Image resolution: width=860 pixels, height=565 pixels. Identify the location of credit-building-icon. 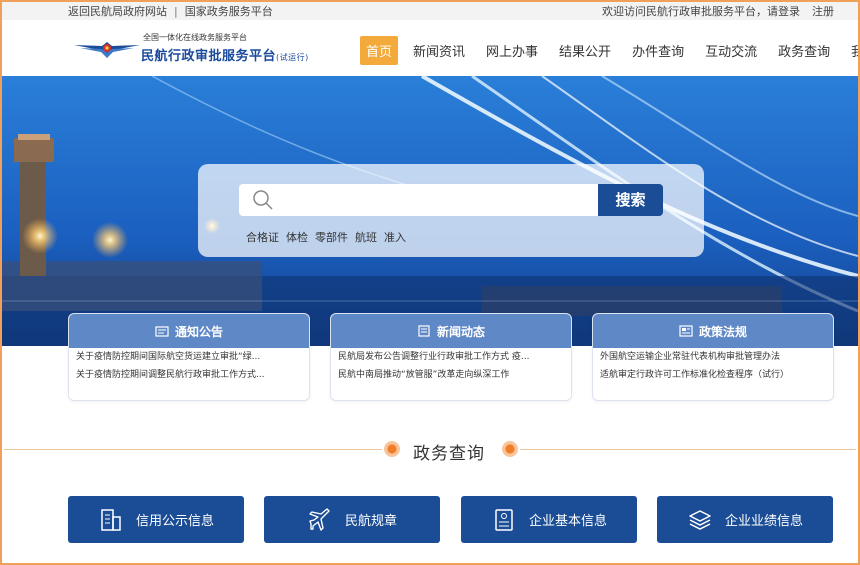
(111, 519).